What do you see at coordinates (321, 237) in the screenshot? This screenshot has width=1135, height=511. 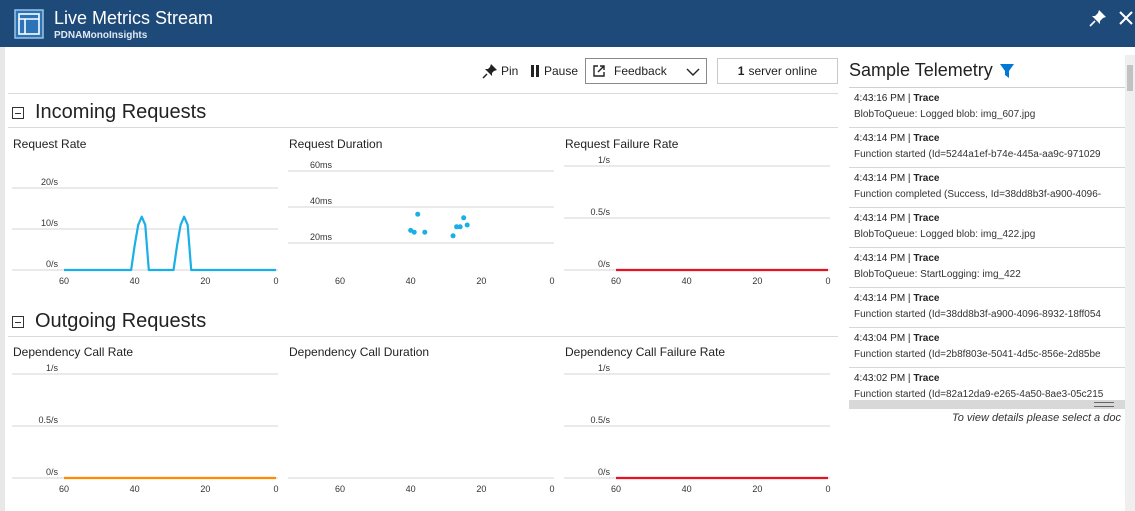 I see `y-tick-label: 20ms` at bounding box center [321, 237].